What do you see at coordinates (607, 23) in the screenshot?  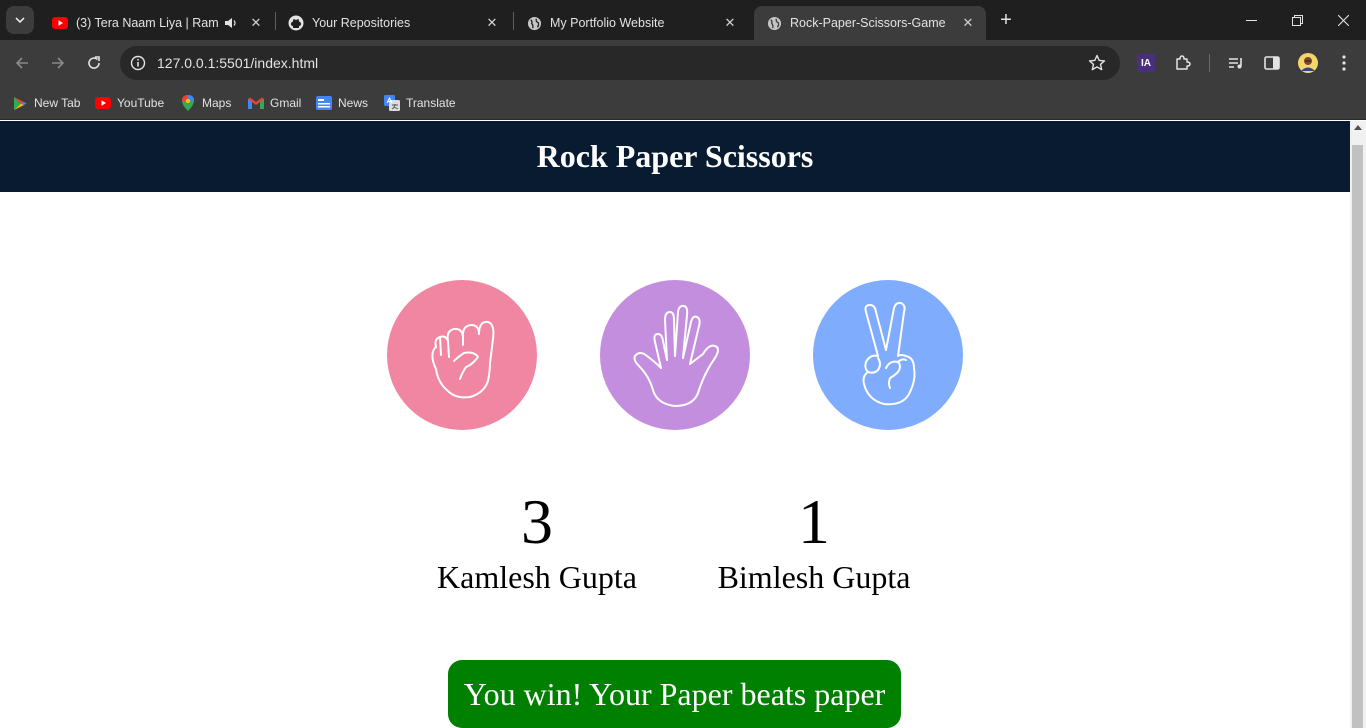 I see `tab-title: My Portfolio Website` at bounding box center [607, 23].